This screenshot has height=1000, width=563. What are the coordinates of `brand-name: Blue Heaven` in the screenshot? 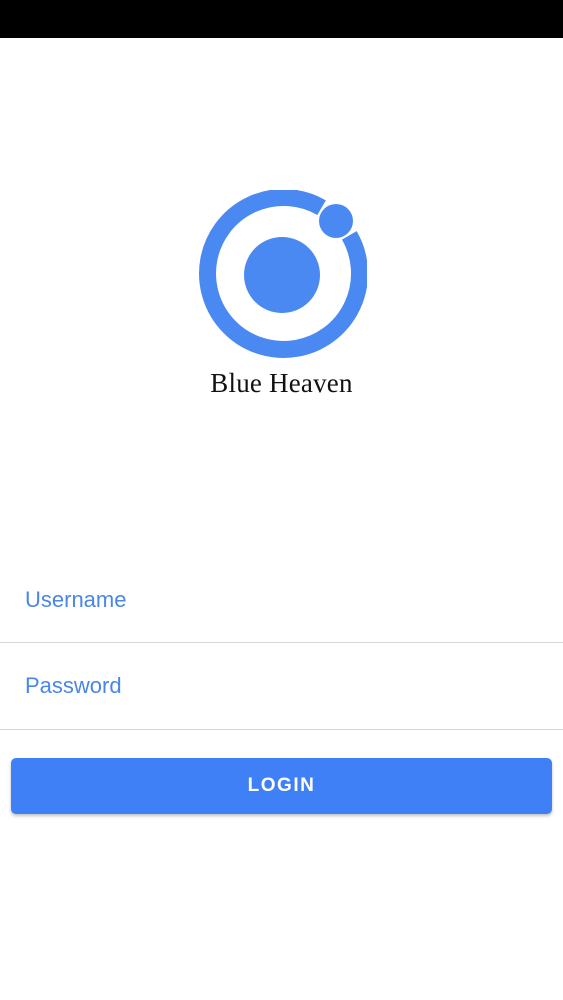 It's located at (281, 383).